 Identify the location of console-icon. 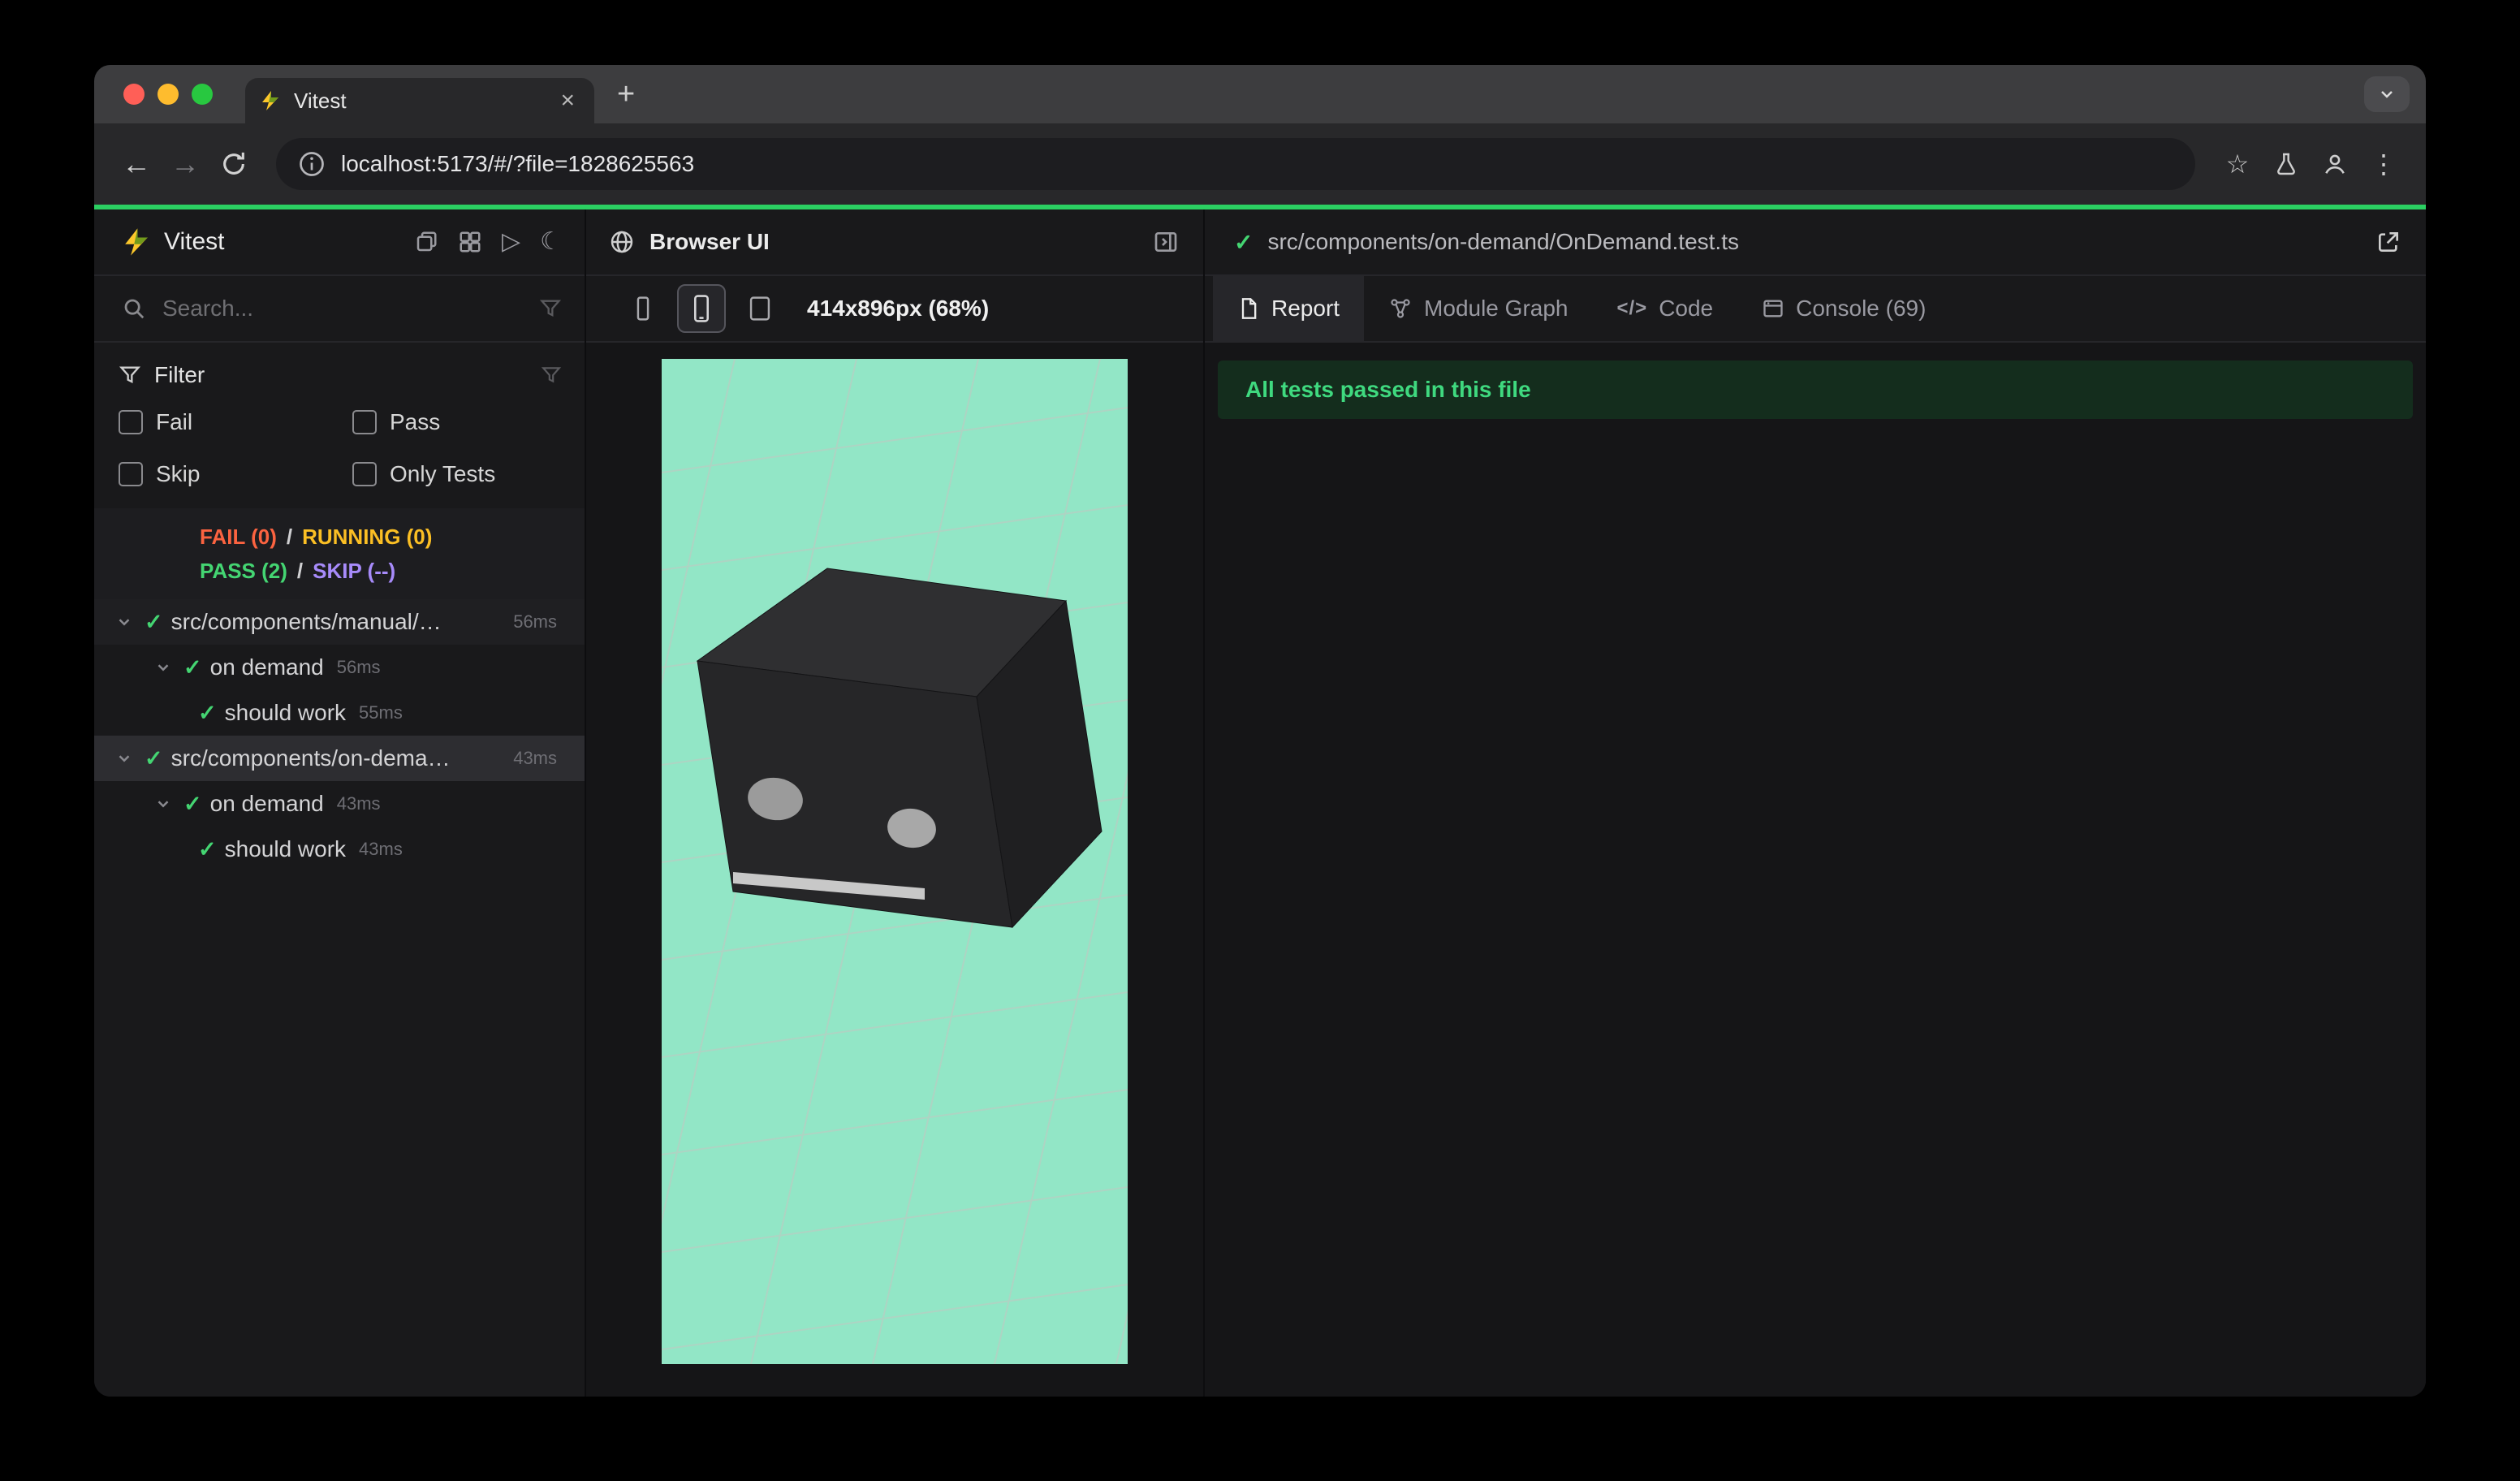
(1773, 308).